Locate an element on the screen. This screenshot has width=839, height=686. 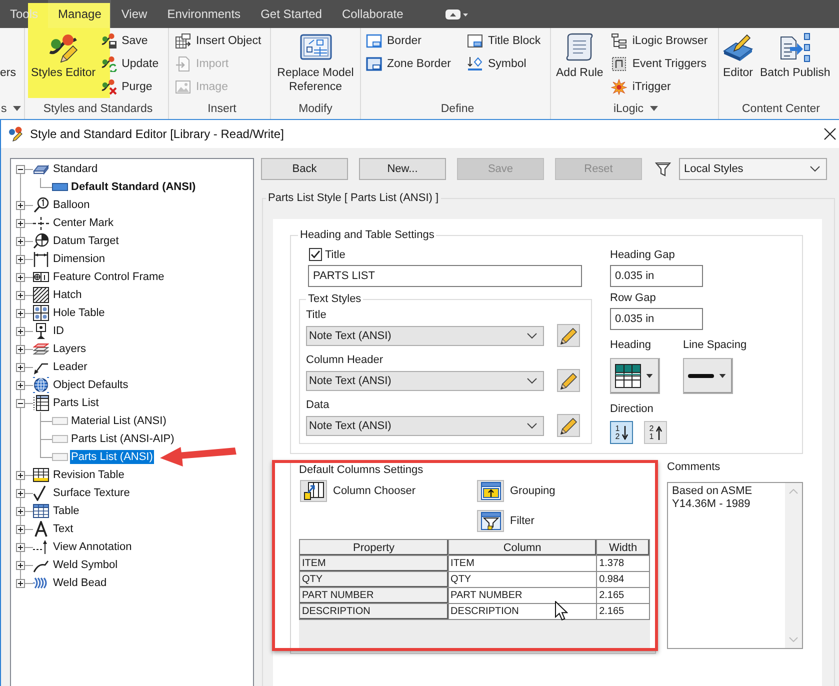
column-header: Column is located at coordinates (522, 548).